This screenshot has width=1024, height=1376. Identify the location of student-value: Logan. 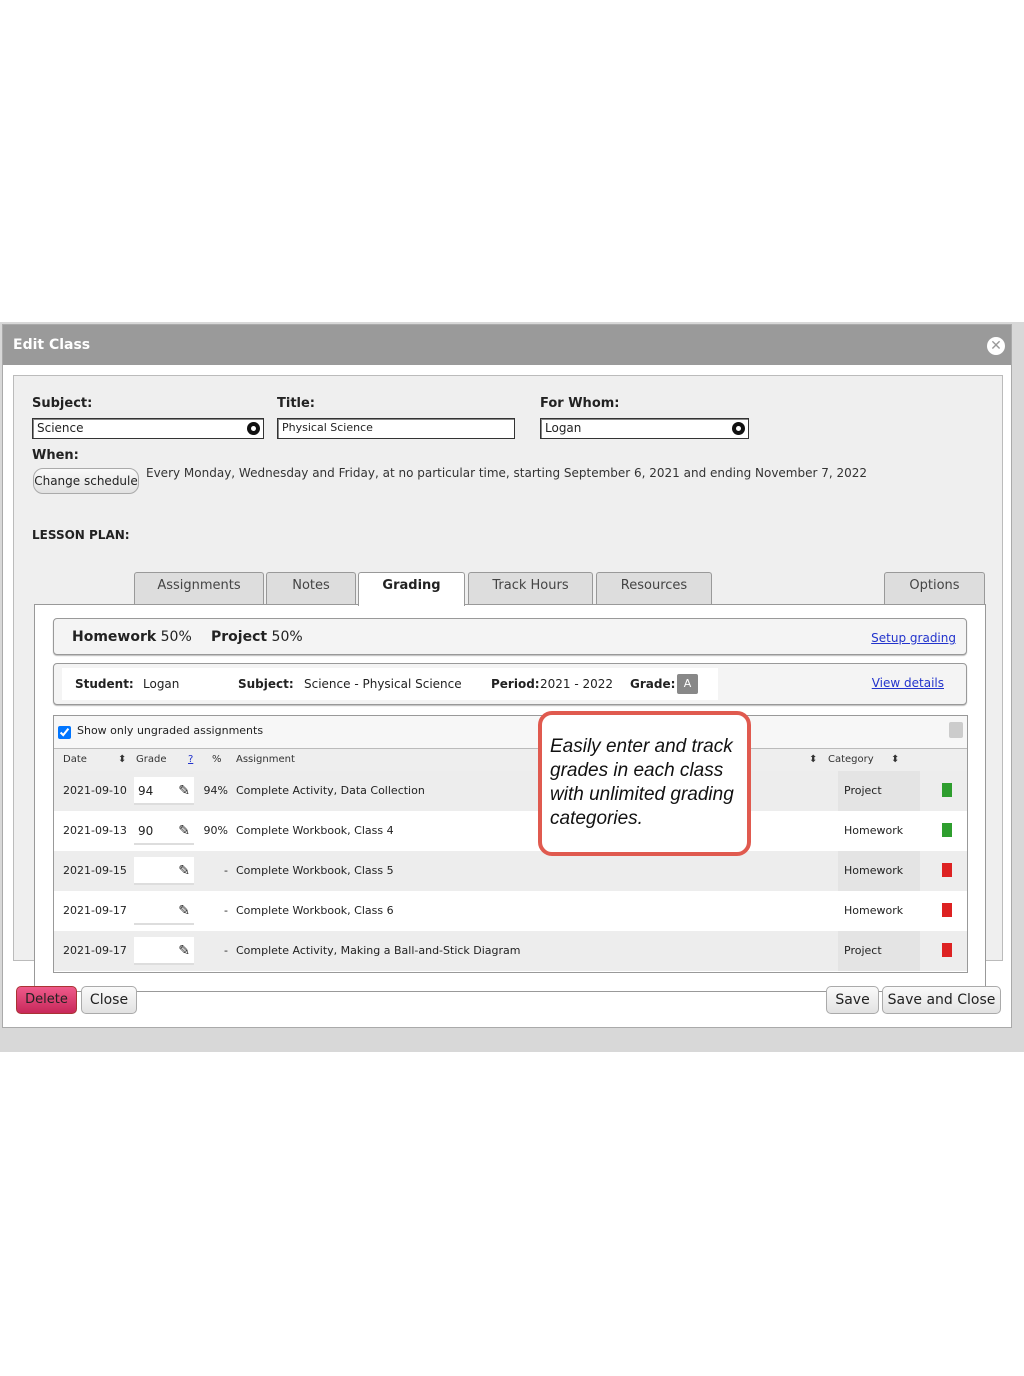
(161, 684).